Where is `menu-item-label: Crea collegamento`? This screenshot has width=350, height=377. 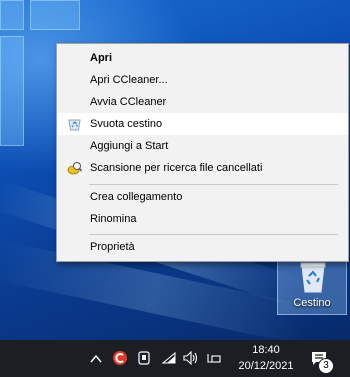
menu-item-label: Crea collegamento is located at coordinates (136, 197).